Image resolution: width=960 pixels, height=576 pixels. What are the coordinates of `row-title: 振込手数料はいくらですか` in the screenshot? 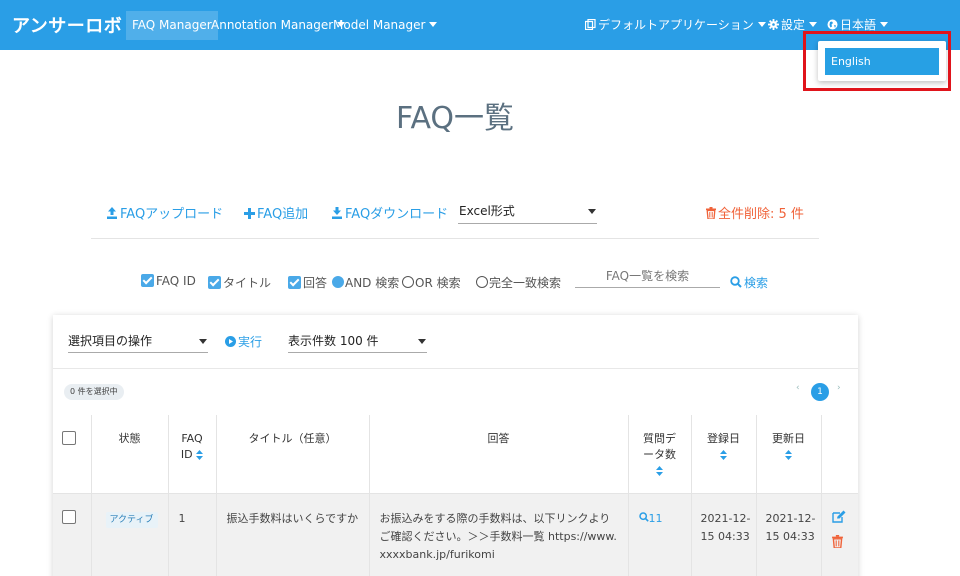 It's located at (293, 534).